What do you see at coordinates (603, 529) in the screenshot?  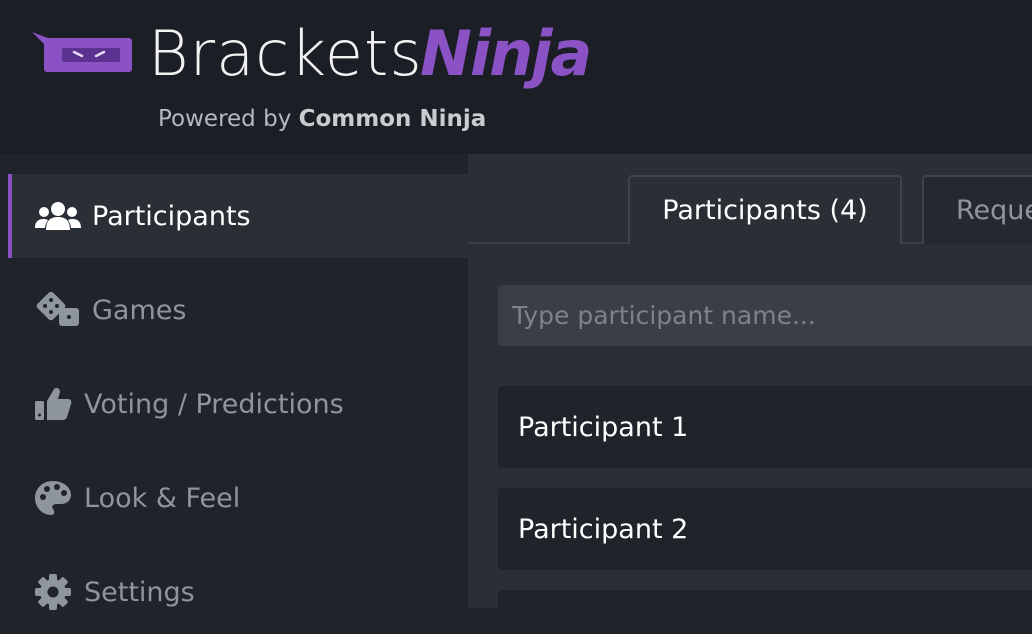 I see `participant-name: Participant 2` at bounding box center [603, 529].